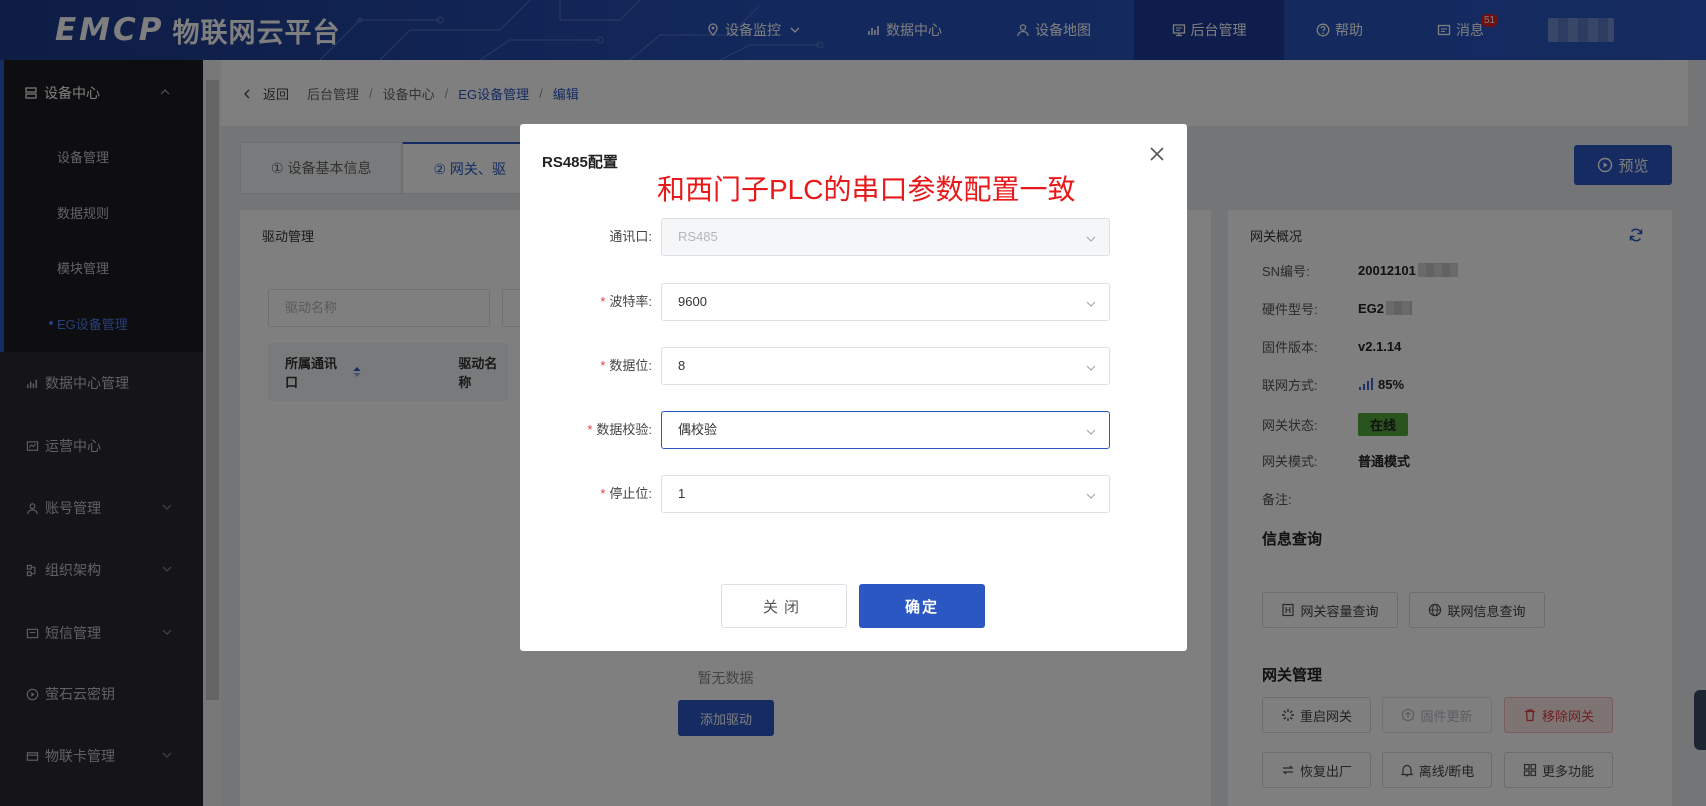  What do you see at coordinates (624, 429) in the screenshot?
I see `label-text: 数据校验:` at bounding box center [624, 429].